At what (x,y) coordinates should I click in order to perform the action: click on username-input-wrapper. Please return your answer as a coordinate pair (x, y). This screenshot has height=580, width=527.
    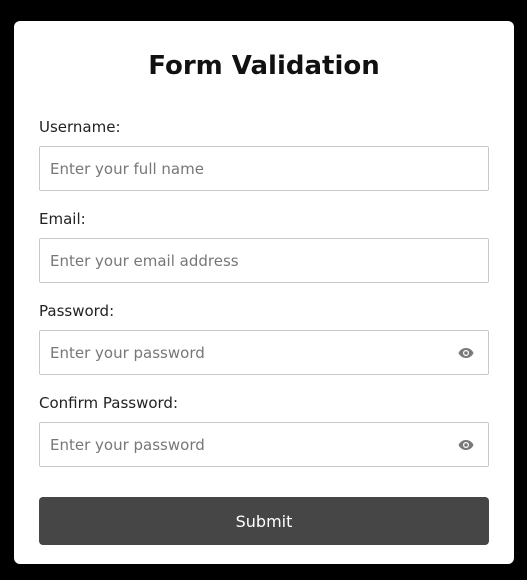
    Looking at the image, I should click on (264, 168).